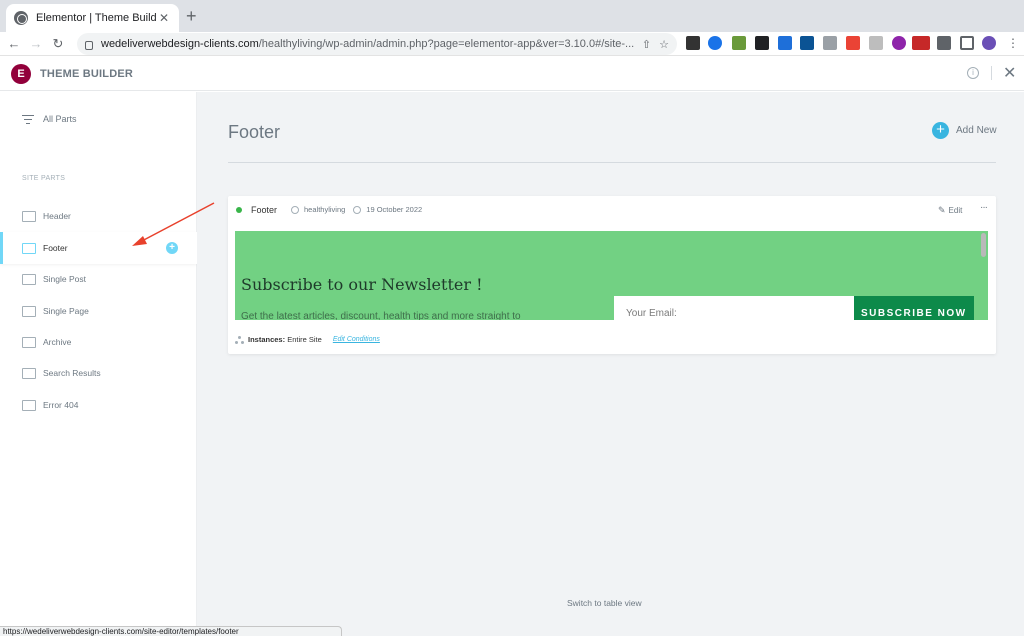 This screenshot has height=636, width=1024. I want to click on puzzle-icon, so click(944, 43).